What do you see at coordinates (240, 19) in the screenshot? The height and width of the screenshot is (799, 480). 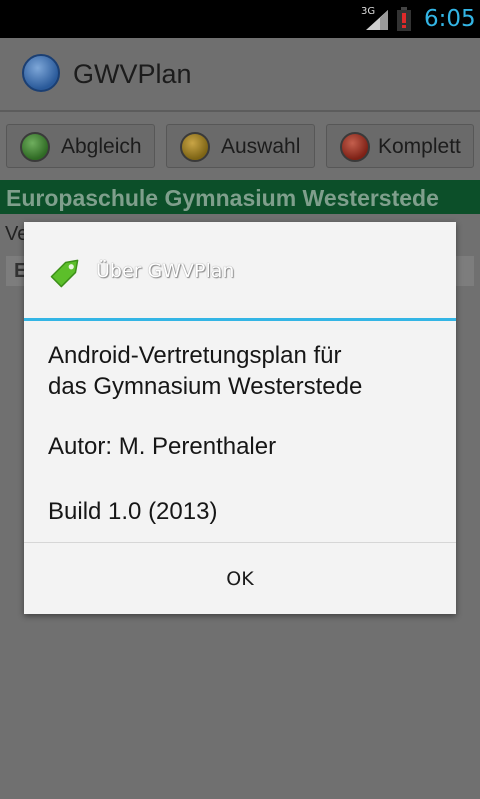 I see `status-bar: 3G 6:05` at bounding box center [240, 19].